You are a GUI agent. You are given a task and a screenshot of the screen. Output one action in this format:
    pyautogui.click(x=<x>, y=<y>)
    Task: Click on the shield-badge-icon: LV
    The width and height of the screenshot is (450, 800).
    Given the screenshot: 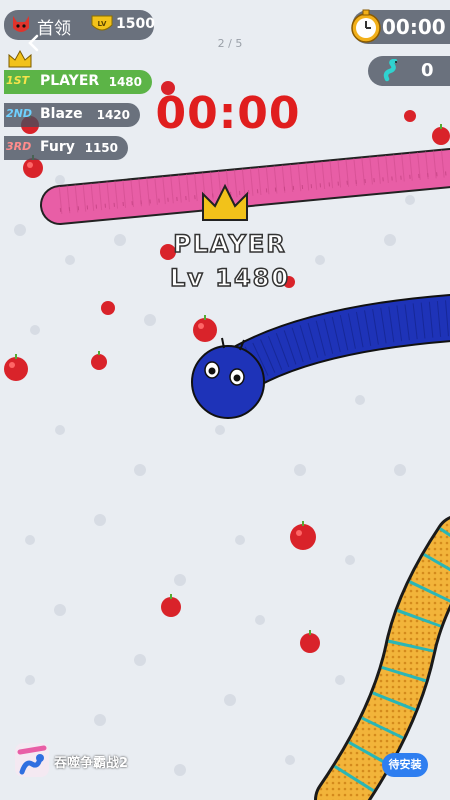 What is the action you would take?
    pyautogui.click(x=102, y=23)
    